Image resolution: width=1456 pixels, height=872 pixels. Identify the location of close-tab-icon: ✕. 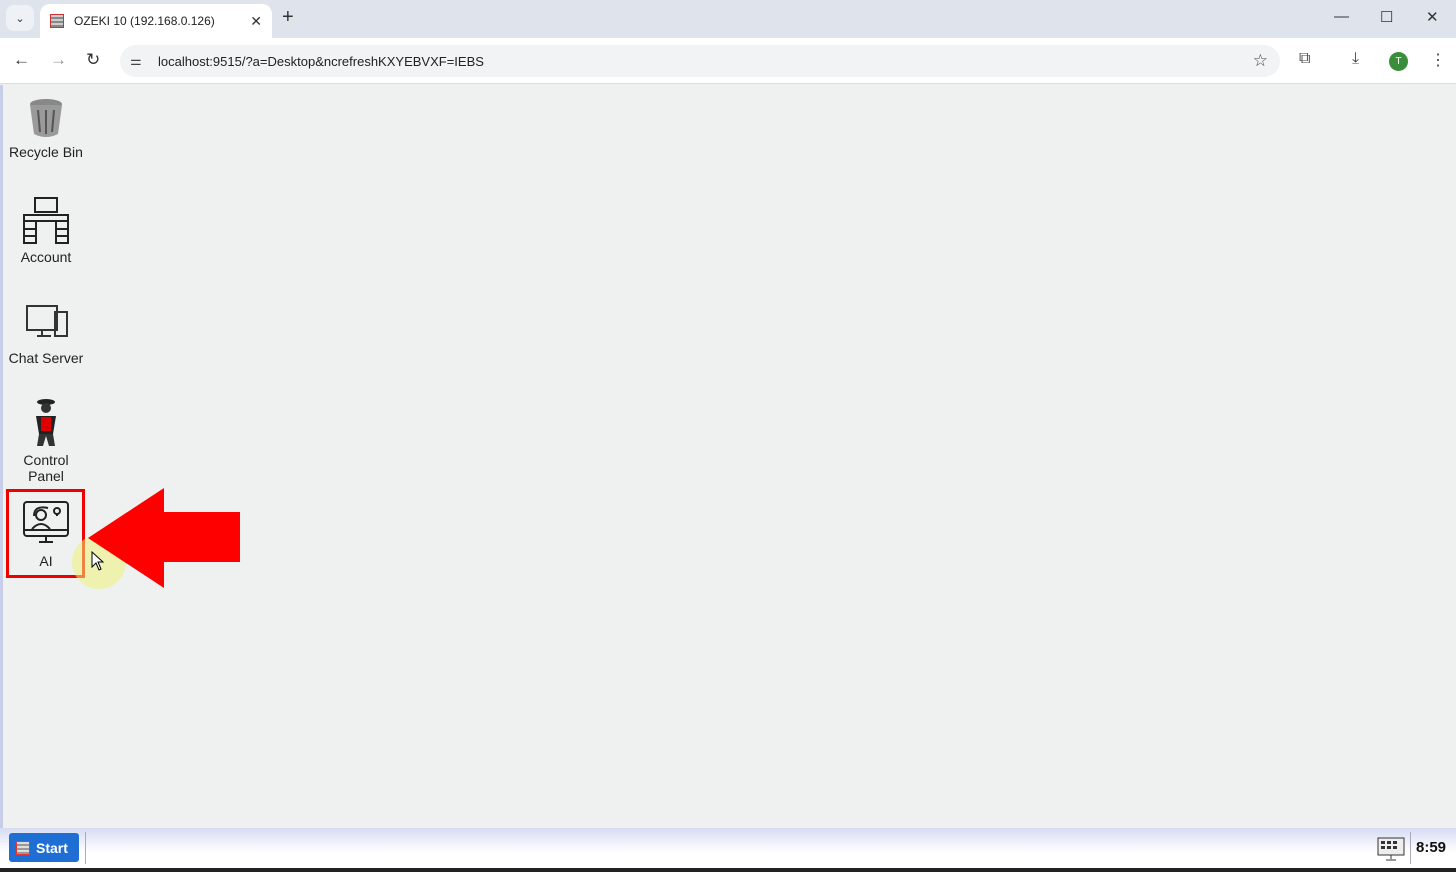
(256, 21).